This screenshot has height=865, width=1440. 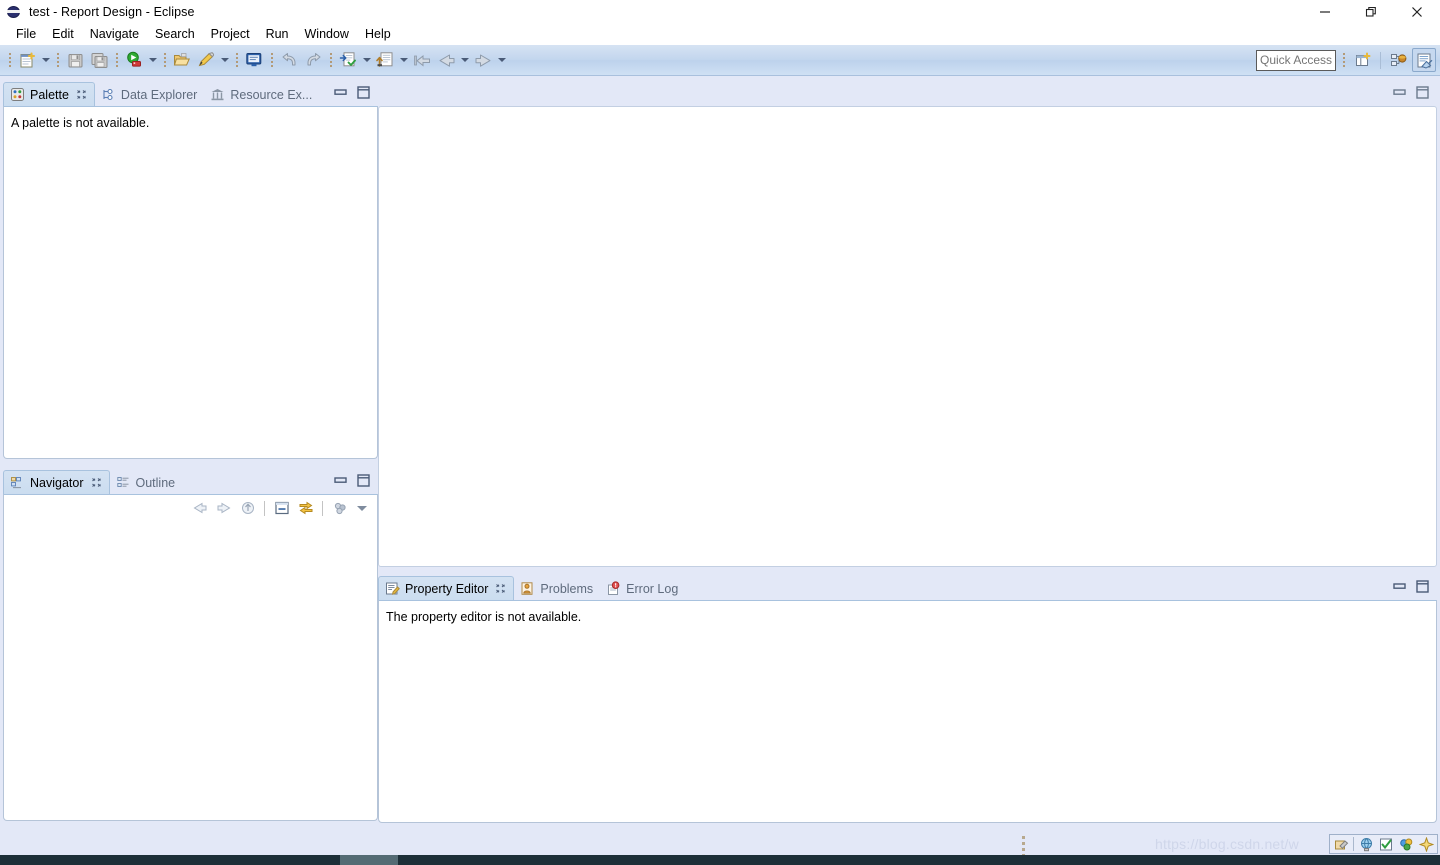 What do you see at coordinates (224, 60) in the screenshot?
I see `preview-dropdown-icon` at bounding box center [224, 60].